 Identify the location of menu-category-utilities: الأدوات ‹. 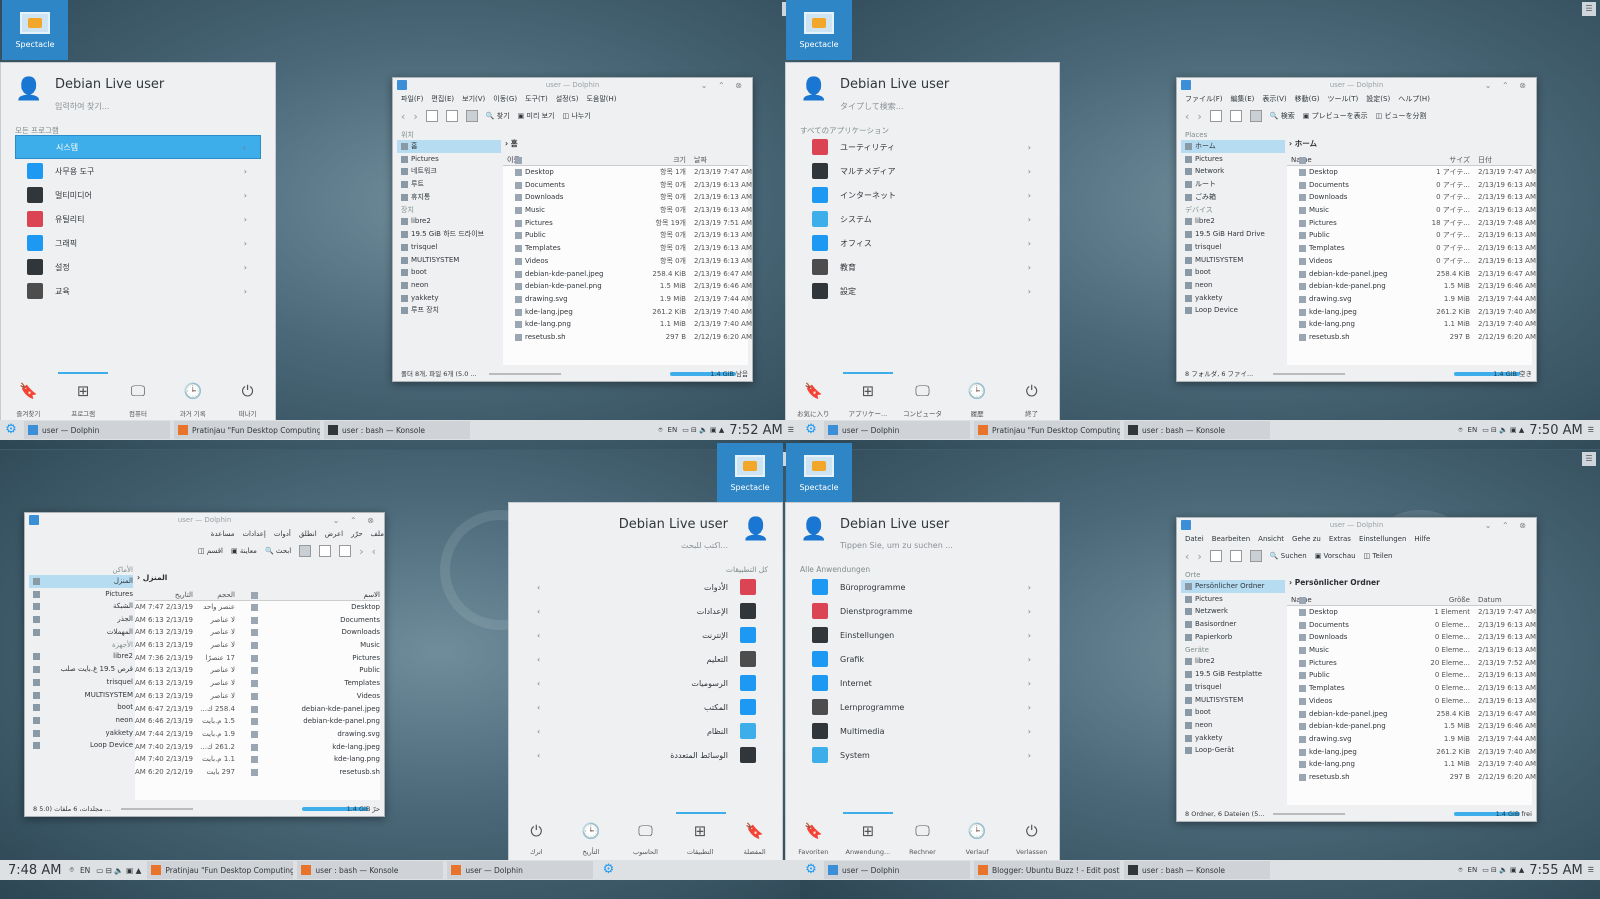
(645, 587).